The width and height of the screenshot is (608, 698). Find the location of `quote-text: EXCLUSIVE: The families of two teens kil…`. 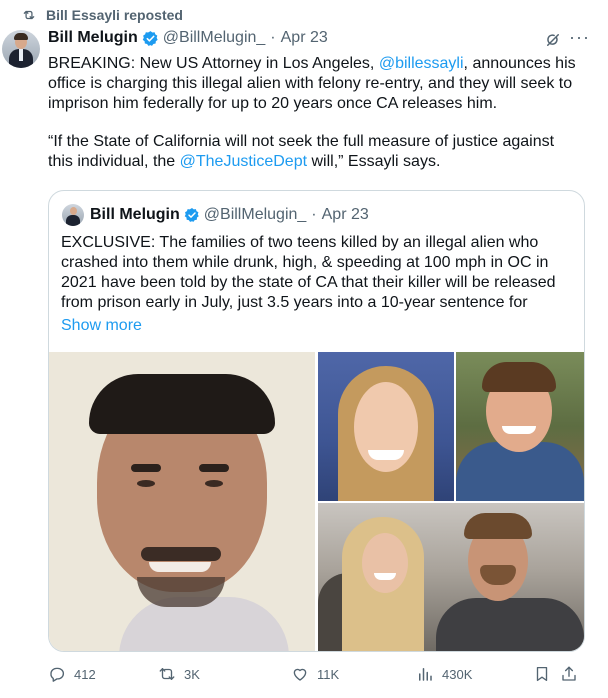

quote-text: EXCLUSIVE: The families of two teens kil… is located at coordinates (308, 272).